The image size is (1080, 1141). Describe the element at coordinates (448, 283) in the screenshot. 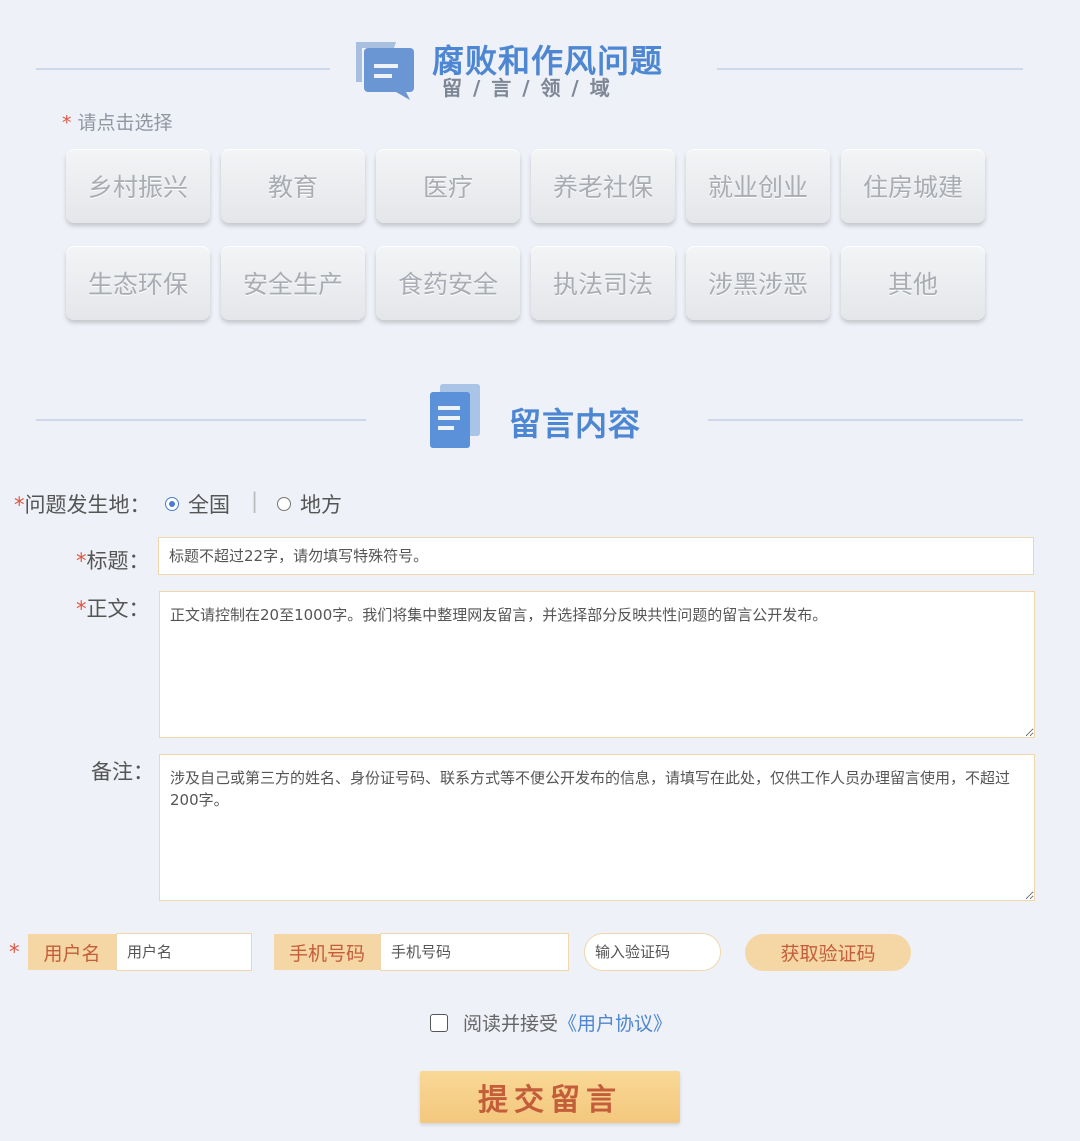

I see `category-button: 食药安全` at that location.